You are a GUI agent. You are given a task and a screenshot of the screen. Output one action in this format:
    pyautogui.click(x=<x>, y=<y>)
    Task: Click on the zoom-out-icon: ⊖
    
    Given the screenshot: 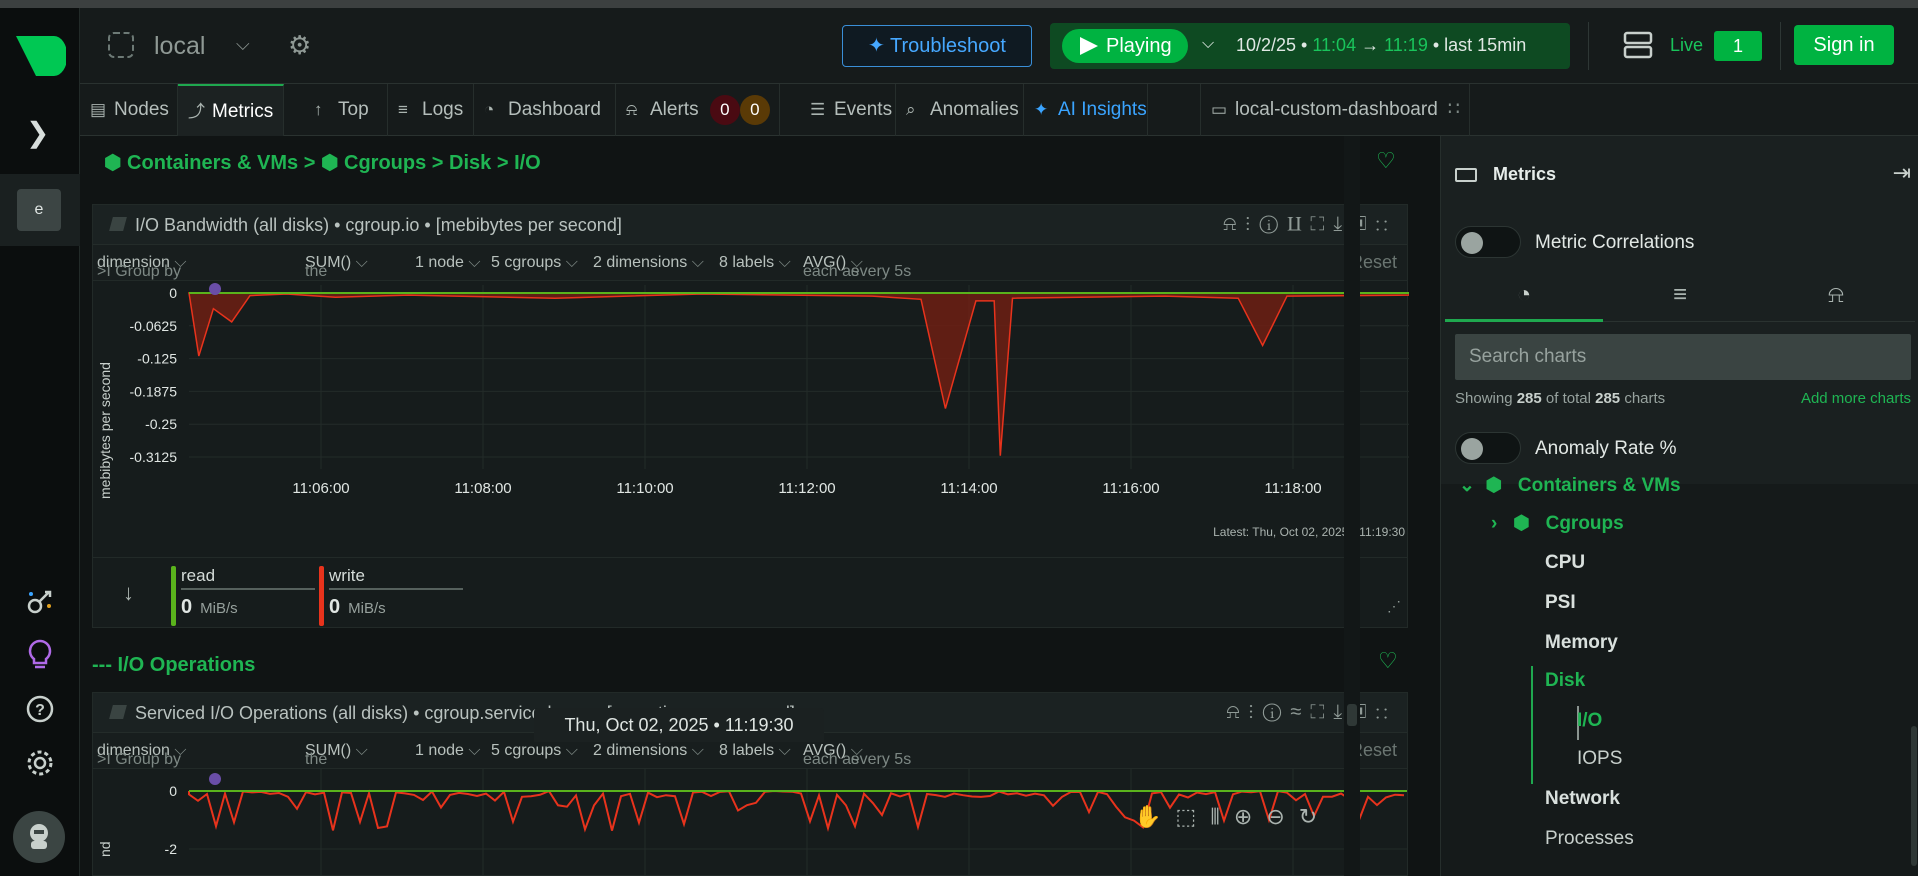 What is the action you would take?
    pyautogui.click(x=1282, y=816)
    